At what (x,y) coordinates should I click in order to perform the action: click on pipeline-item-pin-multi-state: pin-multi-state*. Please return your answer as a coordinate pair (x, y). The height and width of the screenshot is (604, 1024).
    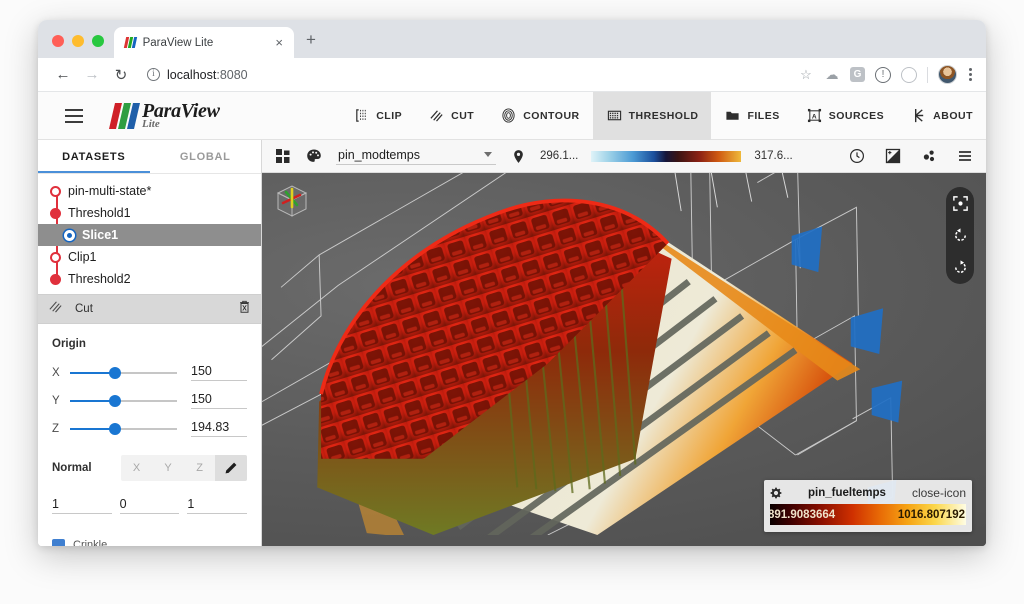
    Looking at the image, I should click on (149, 191).